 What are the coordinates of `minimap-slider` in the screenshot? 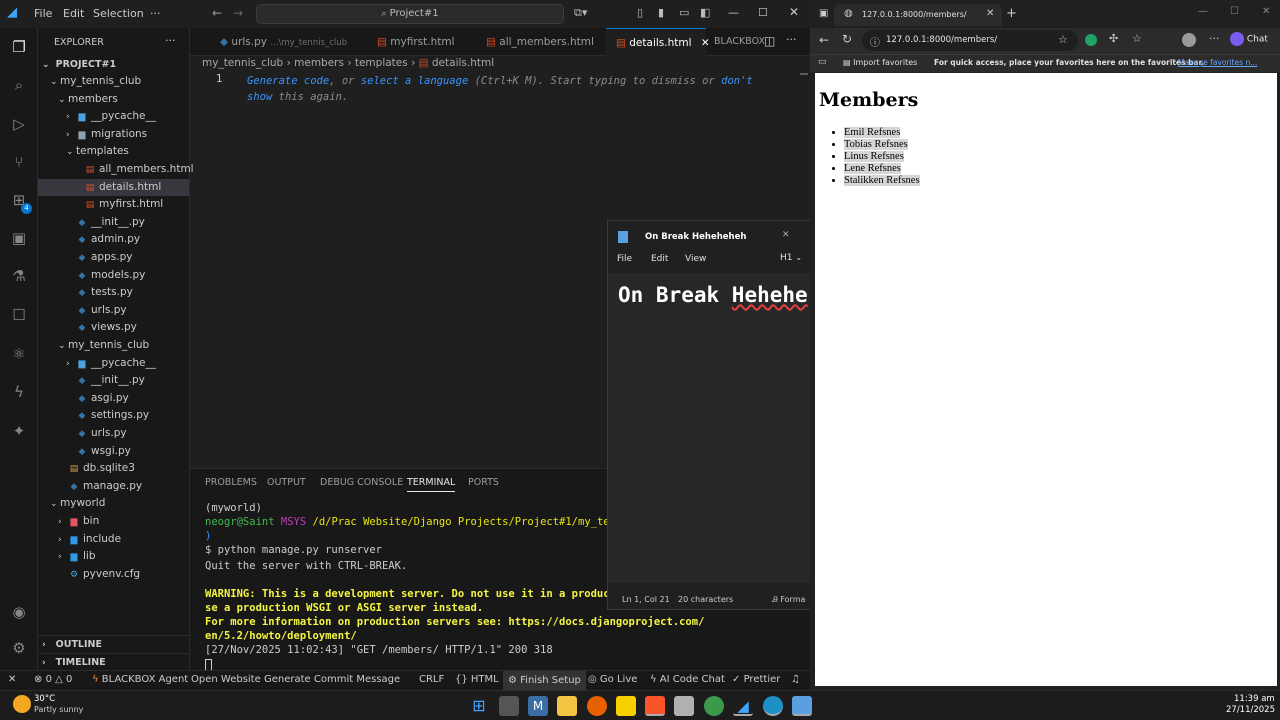 It's located at (804, 74).